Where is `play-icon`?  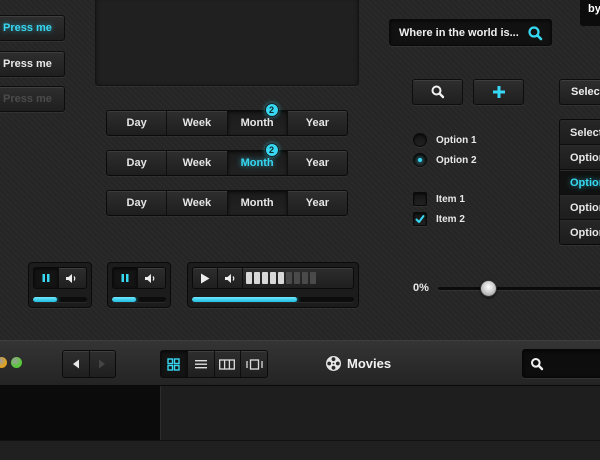
play-icon is located at coordinates (205, 278).